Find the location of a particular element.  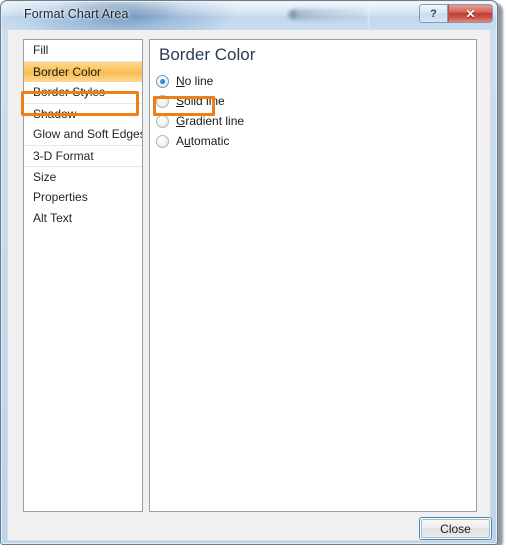

category-item-glow-and-soft-edges: Glow and Soft Edges is located at coordinates (83, 134).